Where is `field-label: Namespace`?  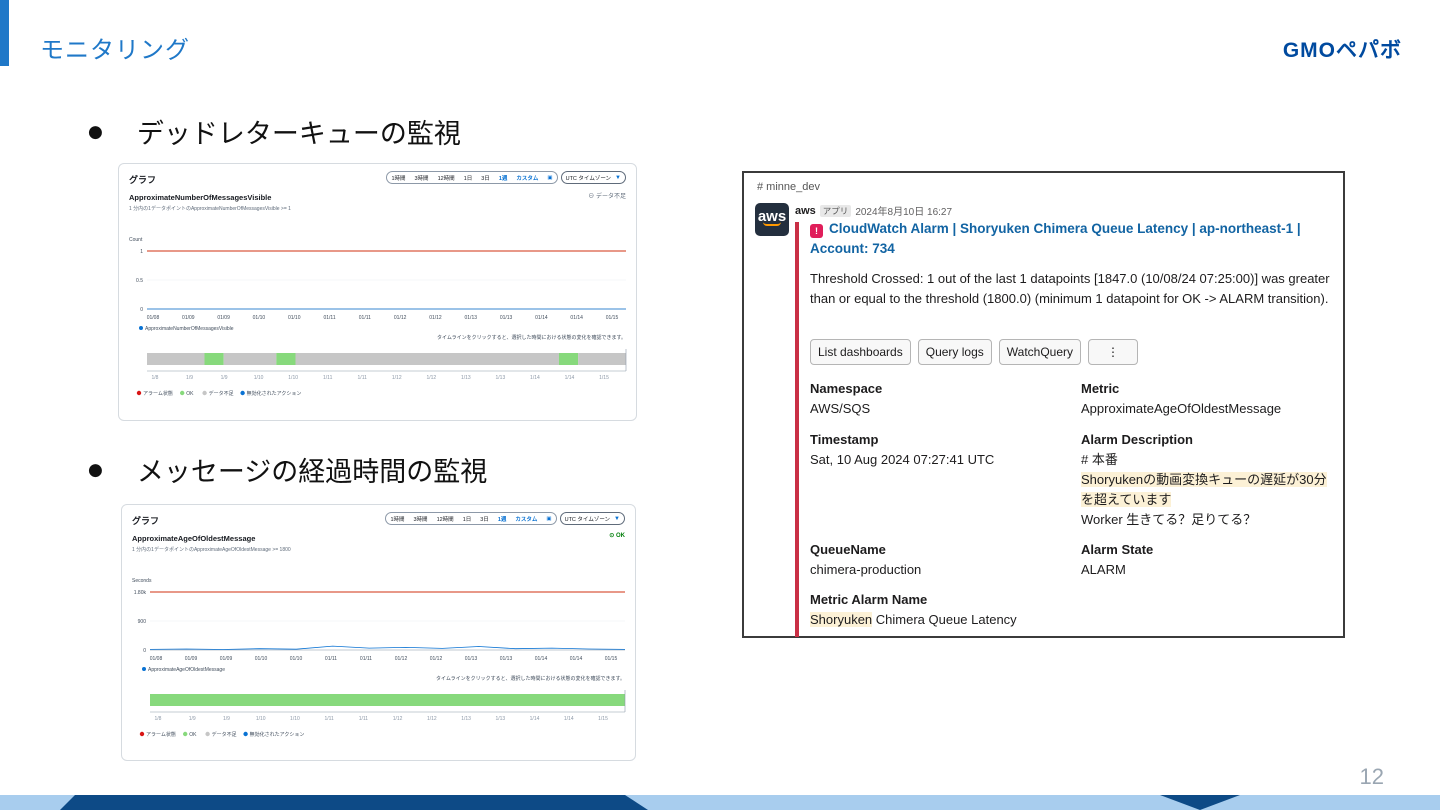
field-label: Namespace is located at coordinates (846, 388).